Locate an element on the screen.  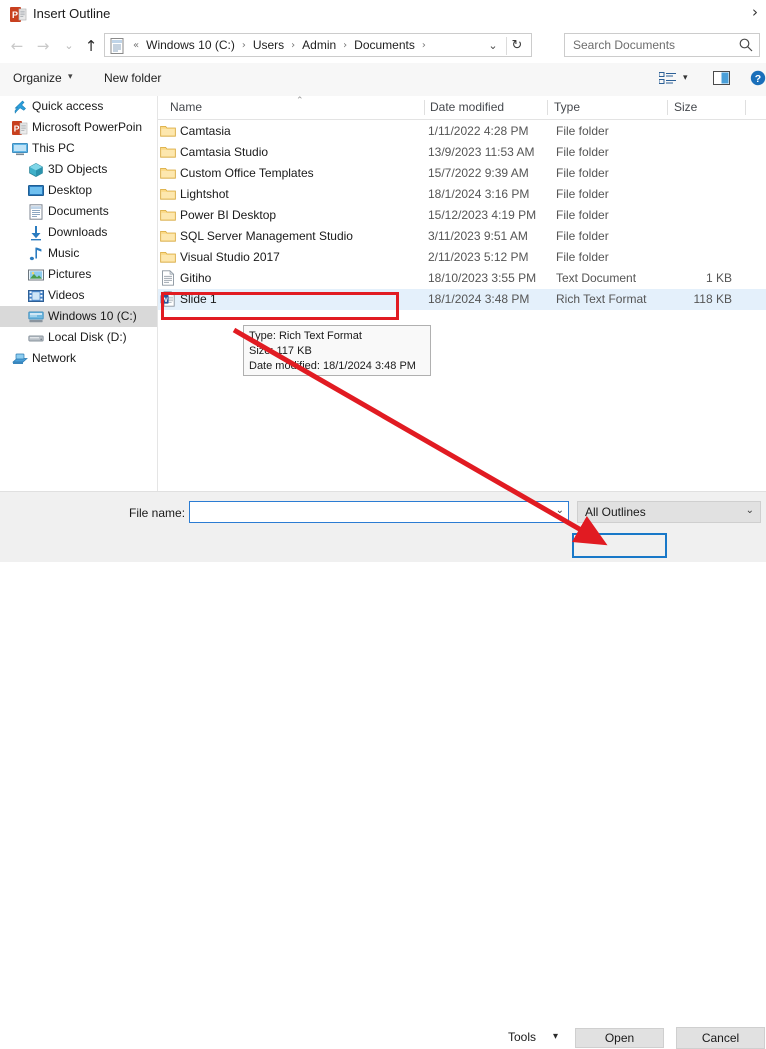
help-icon: ? is located at coordinates (758, 78).